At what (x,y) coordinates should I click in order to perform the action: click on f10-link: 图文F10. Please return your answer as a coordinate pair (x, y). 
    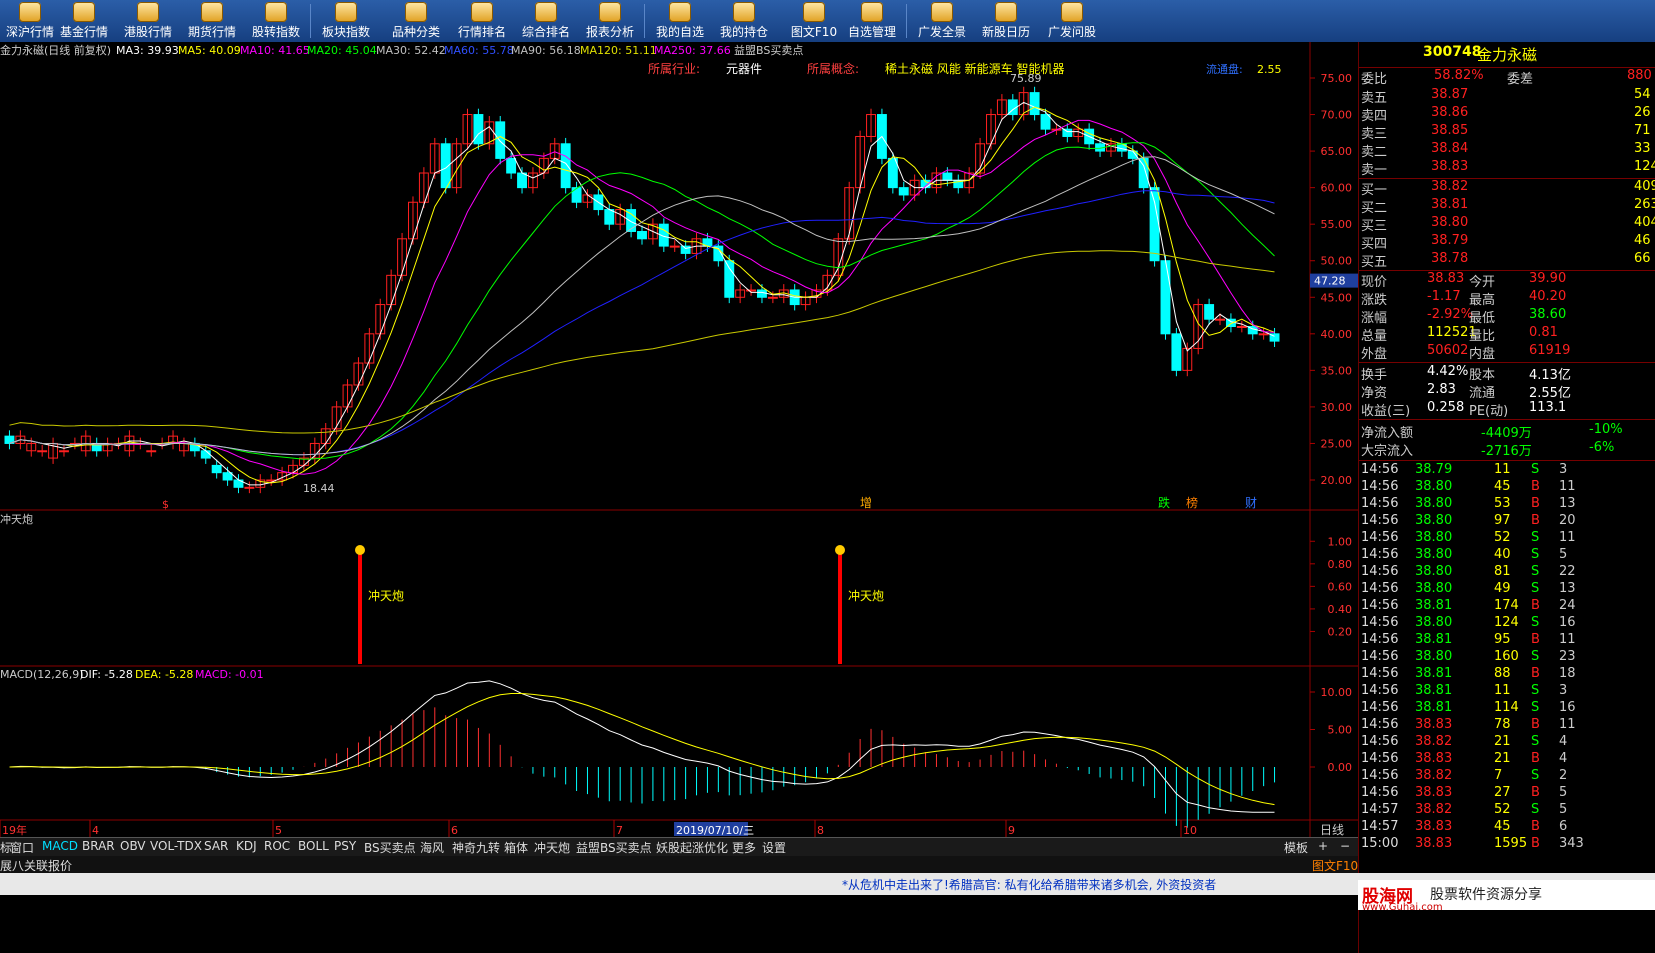
    Looking at the image, I should click on (1335, 865).